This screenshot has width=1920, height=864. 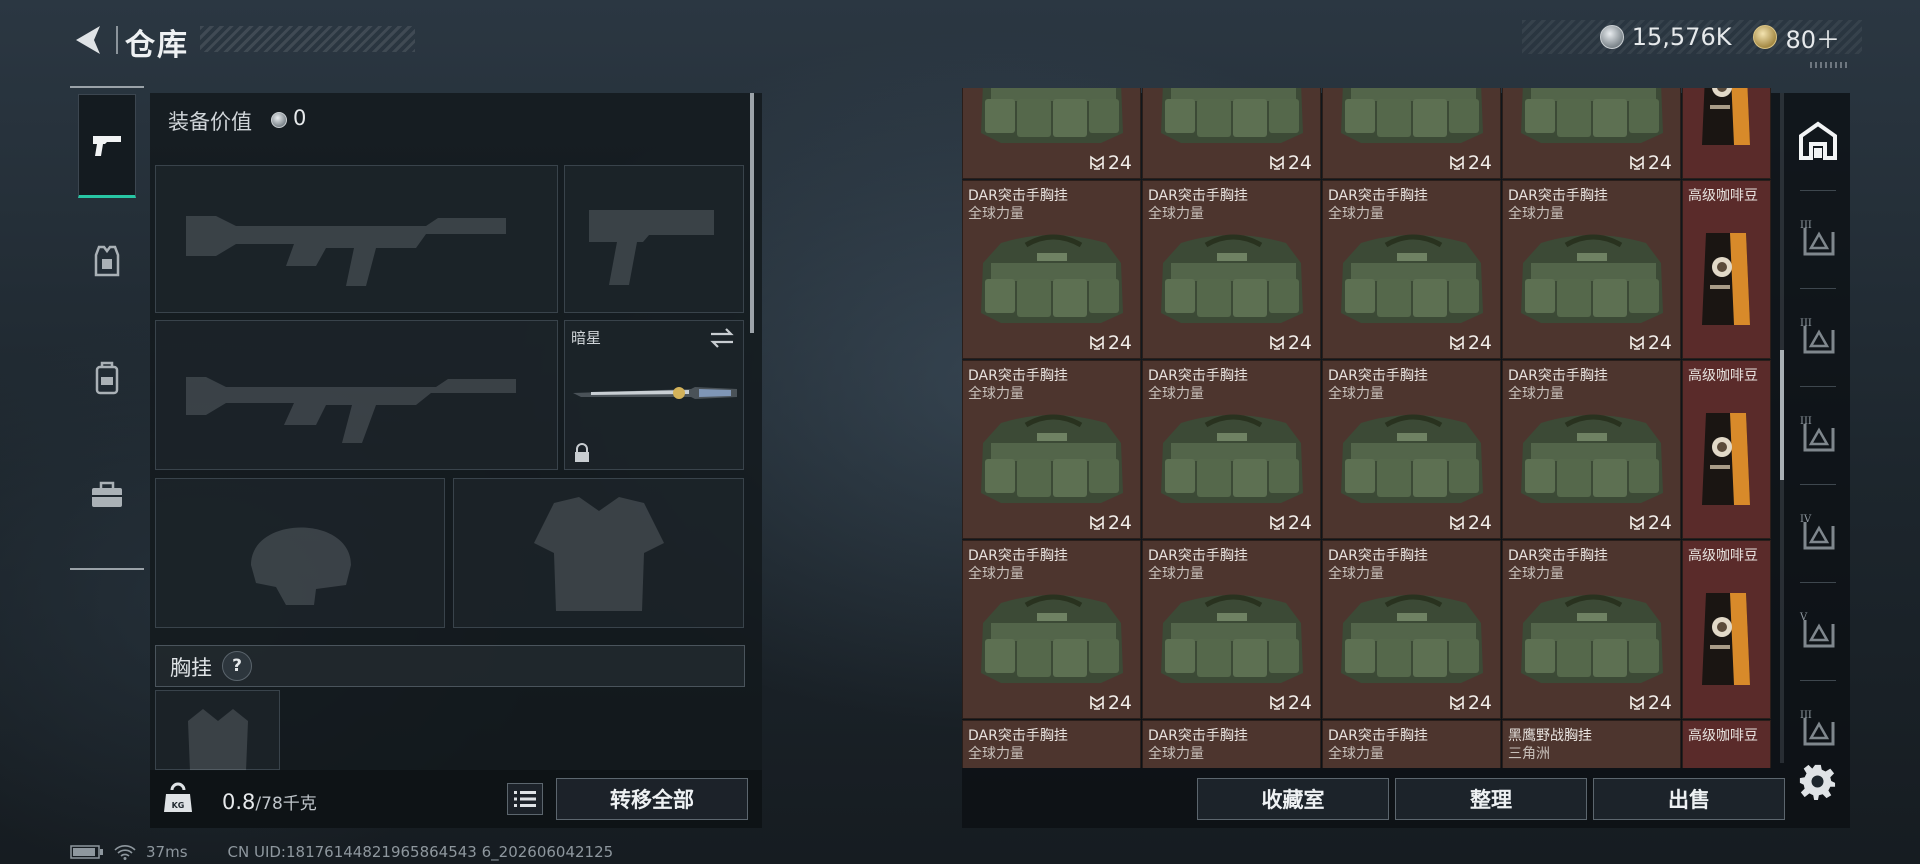 I want to click on nav-divider, so click(x=1818, y=386).